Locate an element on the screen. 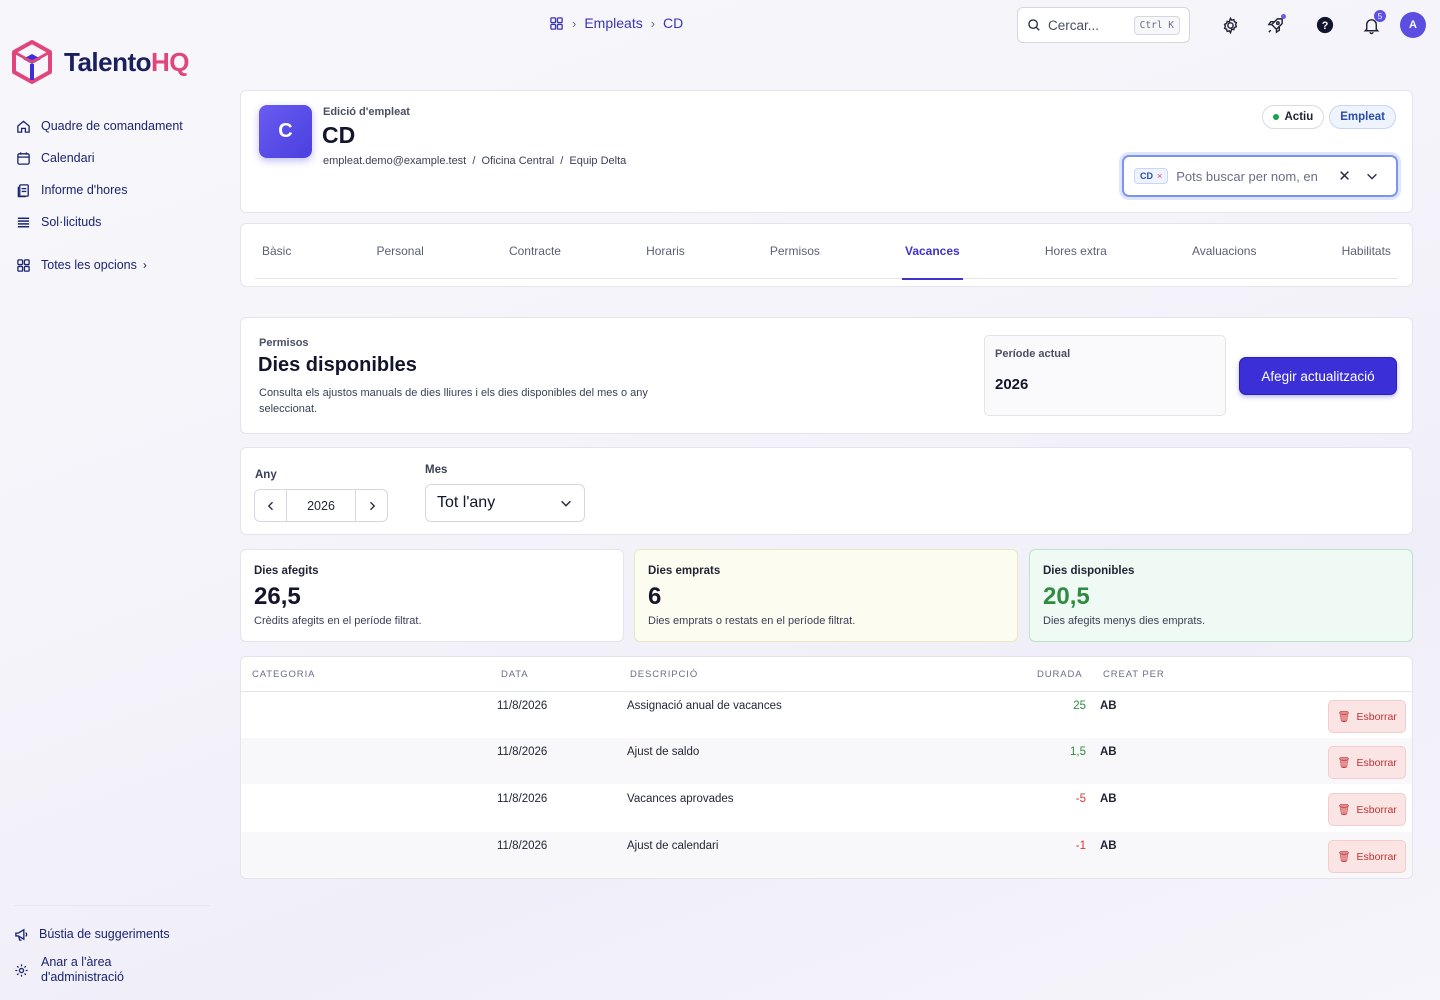 This screenshot has width=1440, height=1000. cell-description: Assignació anual de vacances is located at coordinates (704, 706).